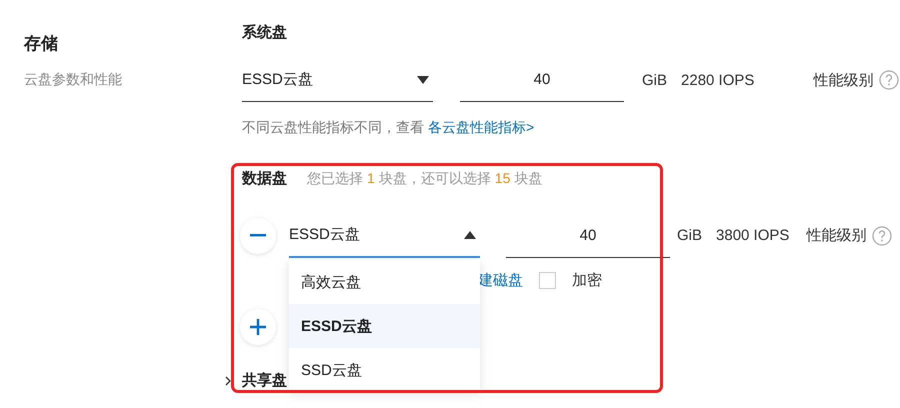 This screenshot has height=408, width=900. I want to click on section-title: 存储, so click(41, 44).